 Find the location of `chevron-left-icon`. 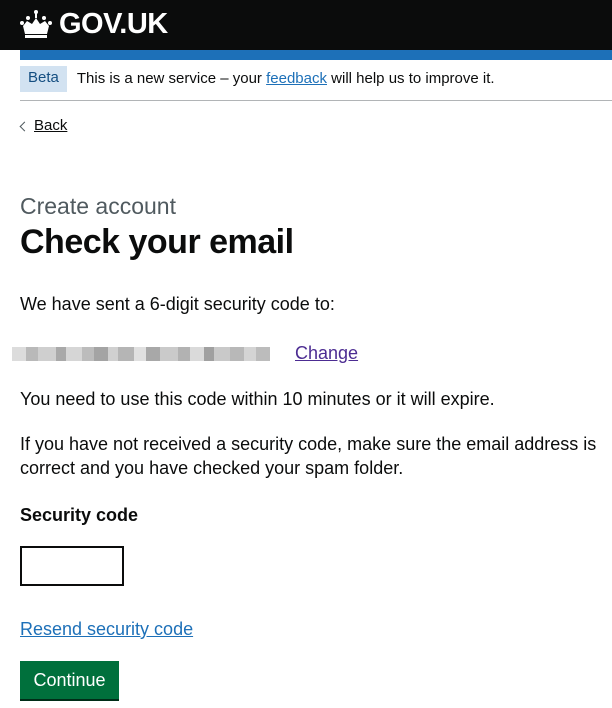

chevron-left-icon is located at coordinates (24, 126).